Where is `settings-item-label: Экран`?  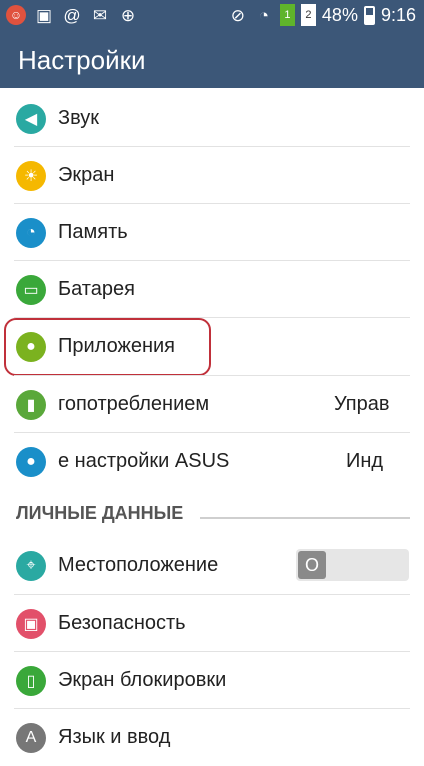 settings-item-label: Экран is located at coordinates (86, 175).